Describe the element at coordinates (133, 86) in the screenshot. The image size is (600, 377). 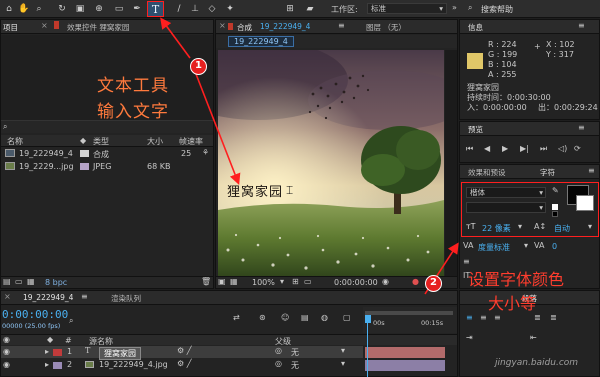
I see `annotation-note-1-line-1: 文本工具` at that location.